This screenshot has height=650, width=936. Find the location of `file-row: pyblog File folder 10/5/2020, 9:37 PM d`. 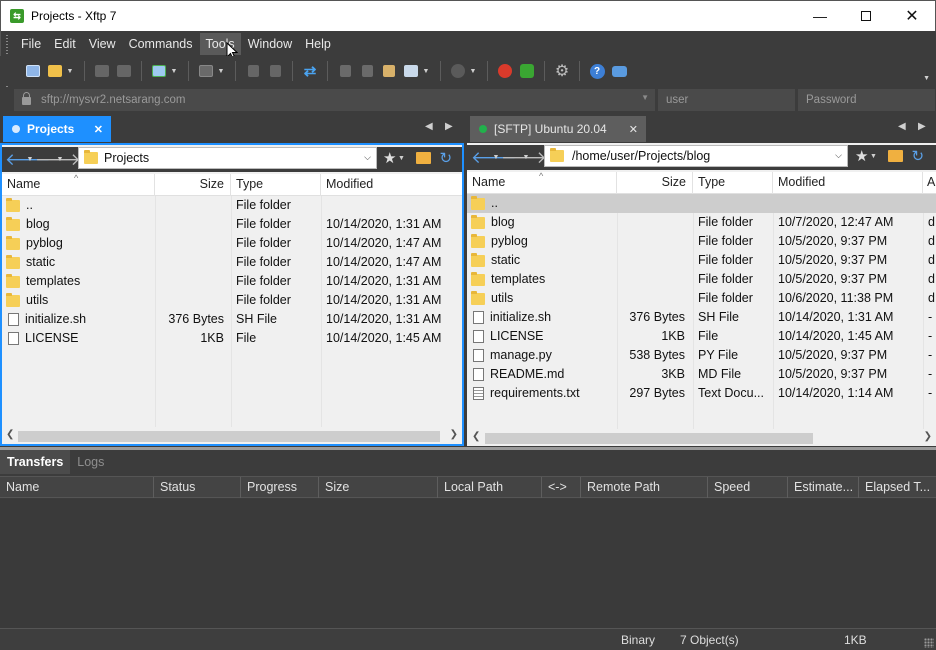

file-row: pyblog File folder 10/5/2020, 9:37 PM d is located at coordinates (701, 241).